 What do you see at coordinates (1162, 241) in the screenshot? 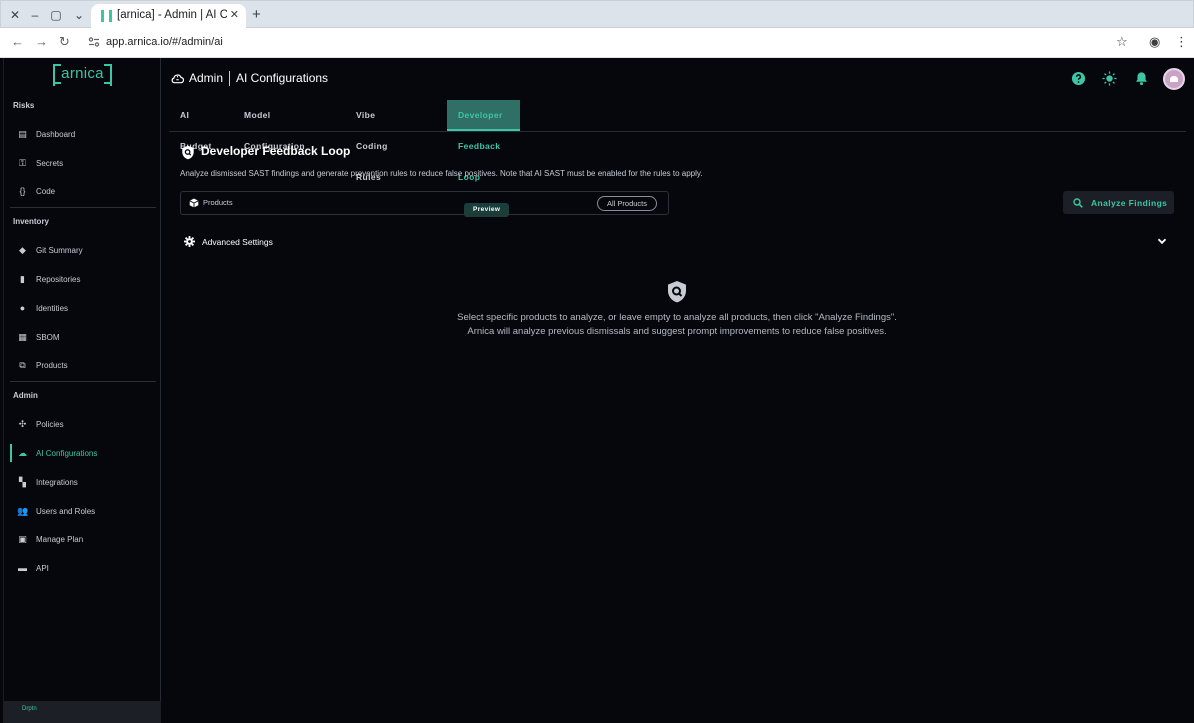
I see `chevron-down-icon` at bounding box center [1162, 241].